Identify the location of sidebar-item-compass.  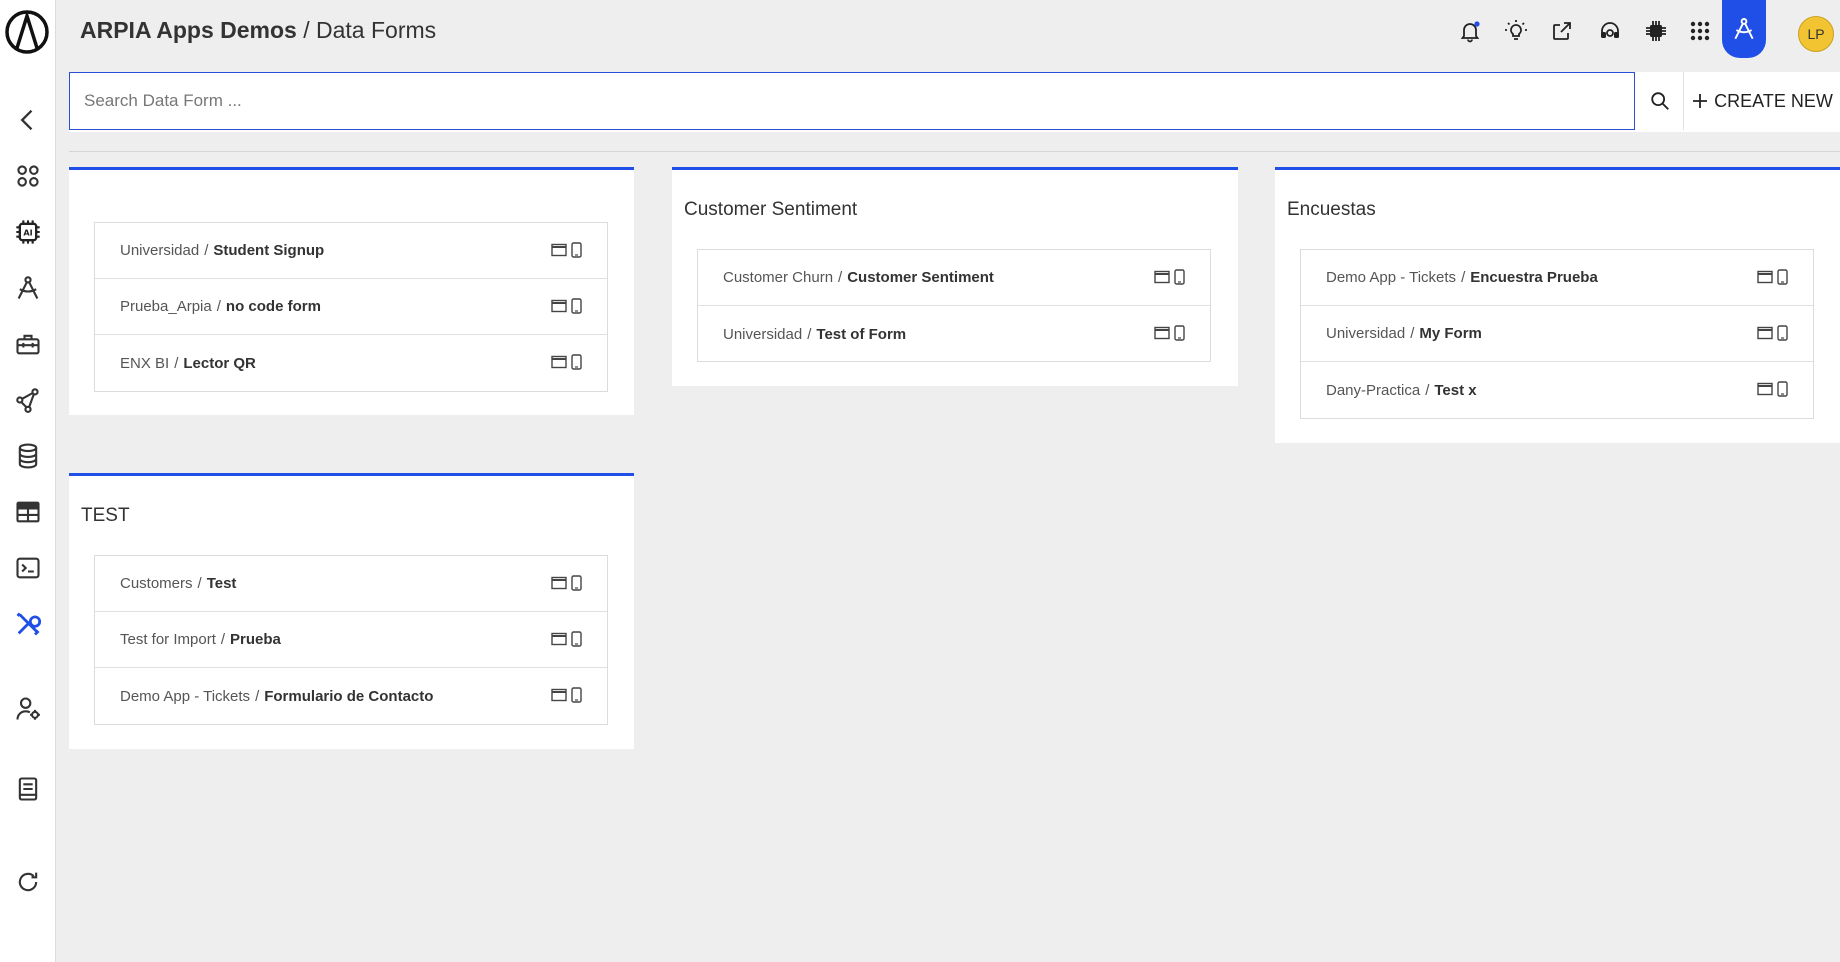
(27, 288).